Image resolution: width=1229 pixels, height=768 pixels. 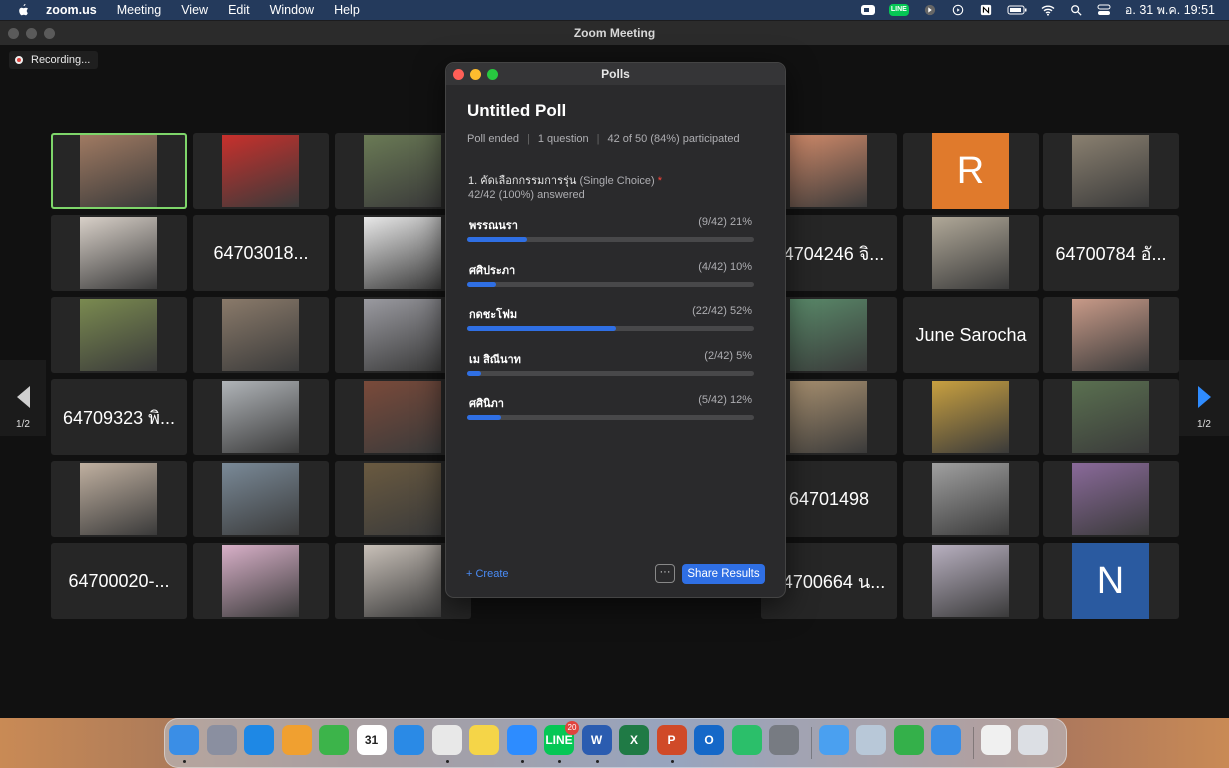 I want to click on participant-avatar: N, so click(x=1110, y=581).